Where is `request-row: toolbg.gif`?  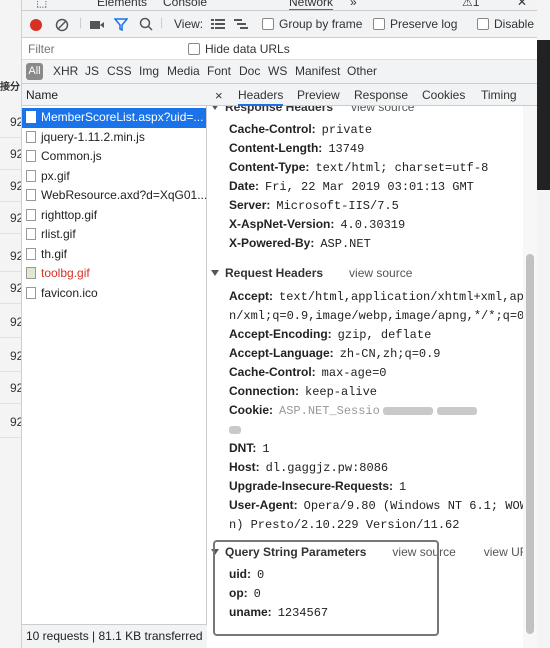
request-row: toolbg.gif is located at coordinates (114, 274).